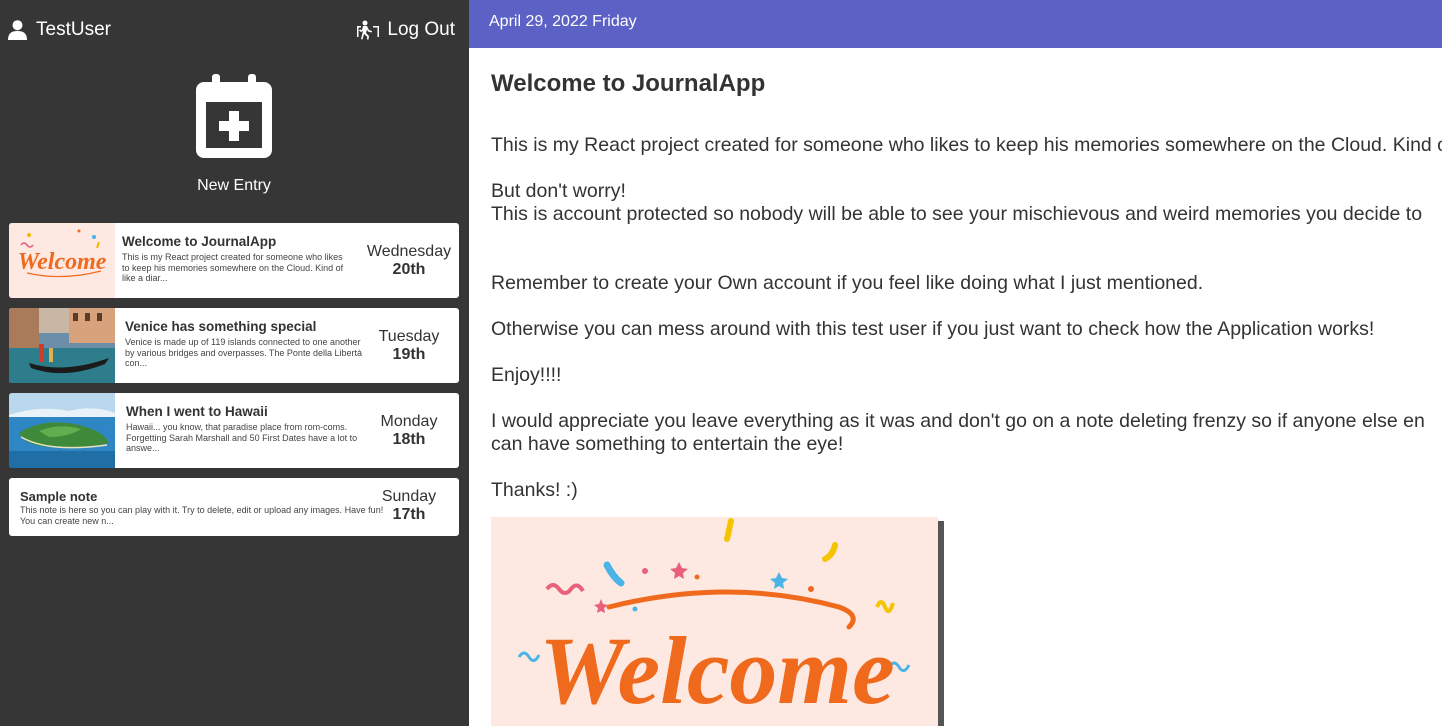 The image size is (1442, 726). What do you see at coordinates (558, 191) in the screenshot?
I see `note-line: But don't worry!` at bounding box center [558, 191].